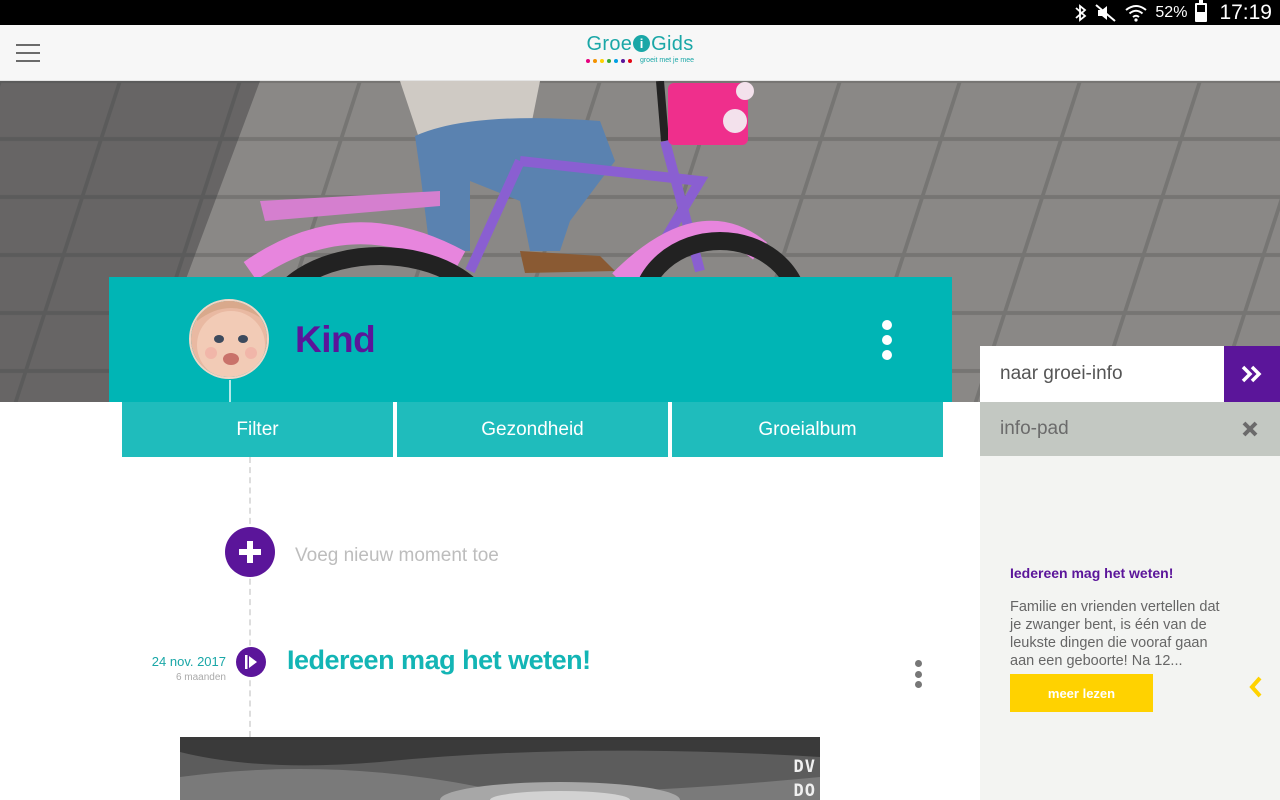  What do you see at coordinates (500, 768) in the screenshot?
I see `moment-photo: DV DO` at bounding box center [500, 768].